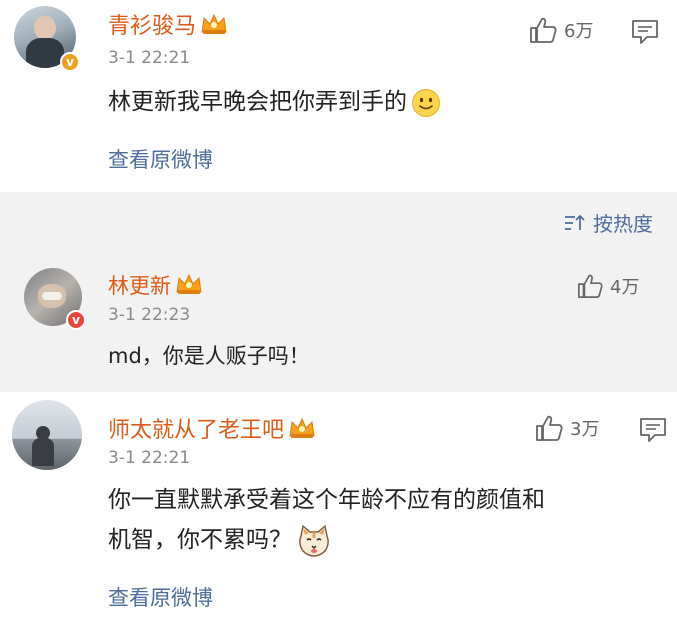  What do you see at coordinates (585, 429) in the screenshot?
I see `like-count: 3万` at bounding box center [585, 429].